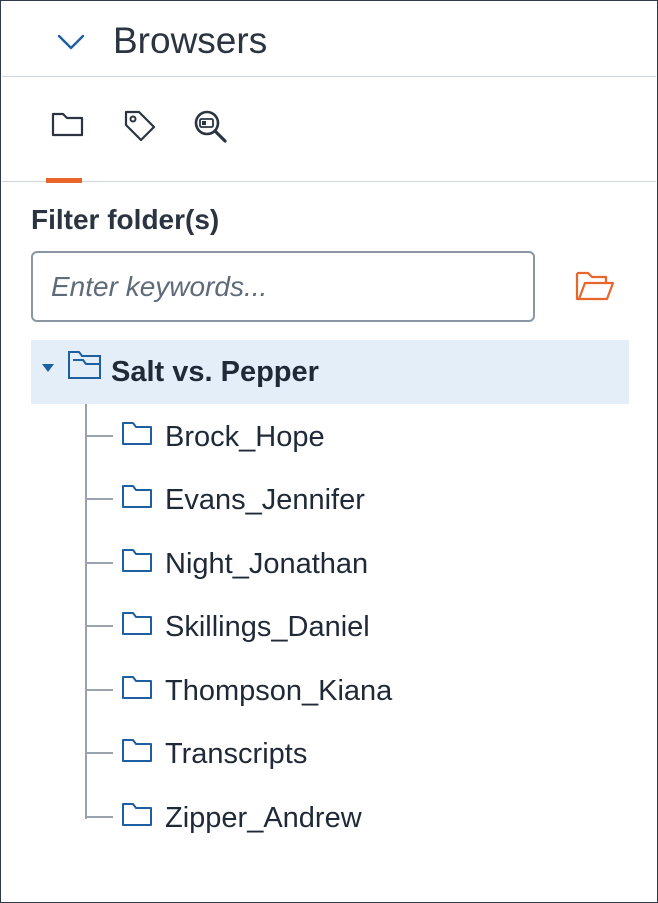  What do you see at coordinates (595, 287) in the screenshot?
I see `open-folder-icon` at bounding box center [595, 287].